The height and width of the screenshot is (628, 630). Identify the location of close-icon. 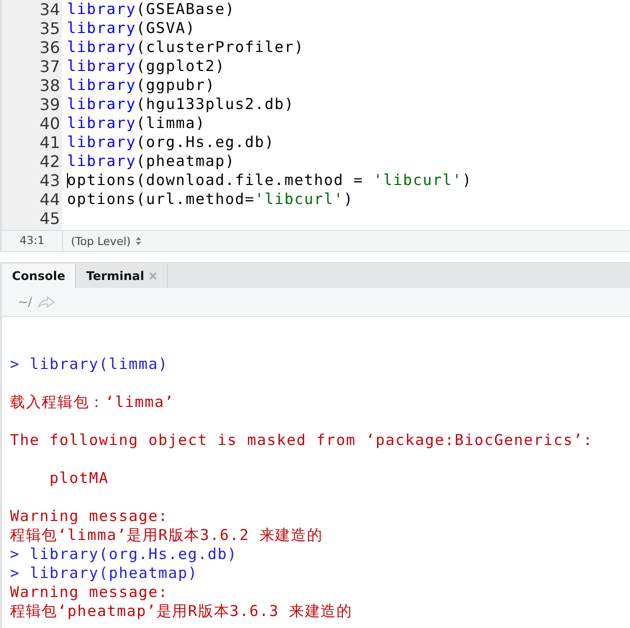
(153, 276).